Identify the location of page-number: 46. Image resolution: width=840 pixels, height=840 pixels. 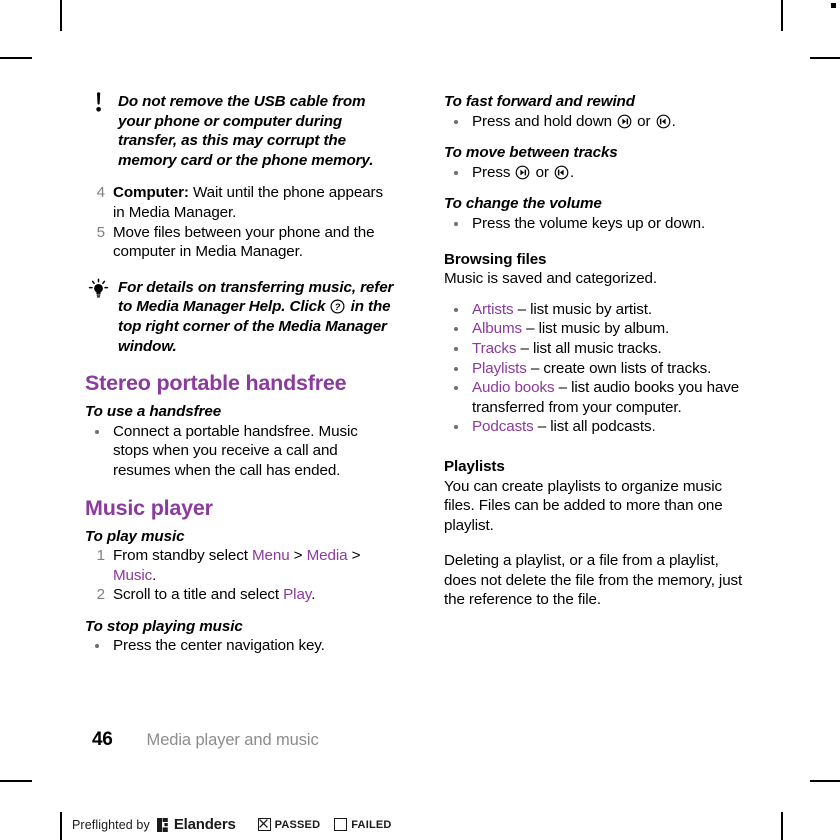
(102, 739).